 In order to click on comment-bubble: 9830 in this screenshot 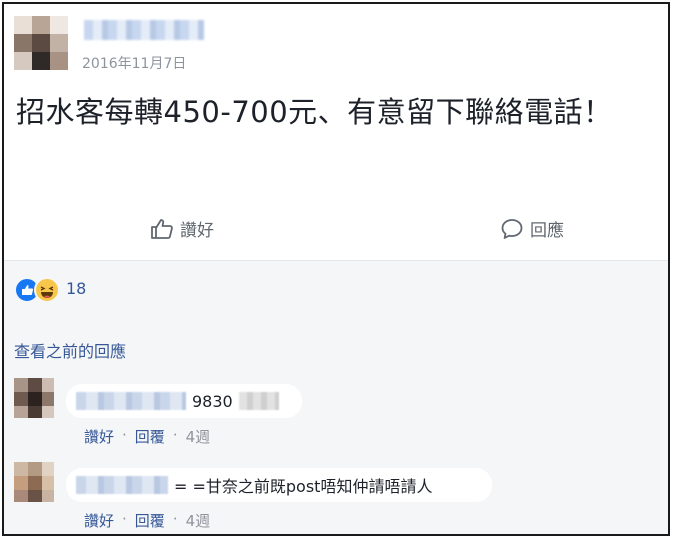, I will do `click(184, 401)`.